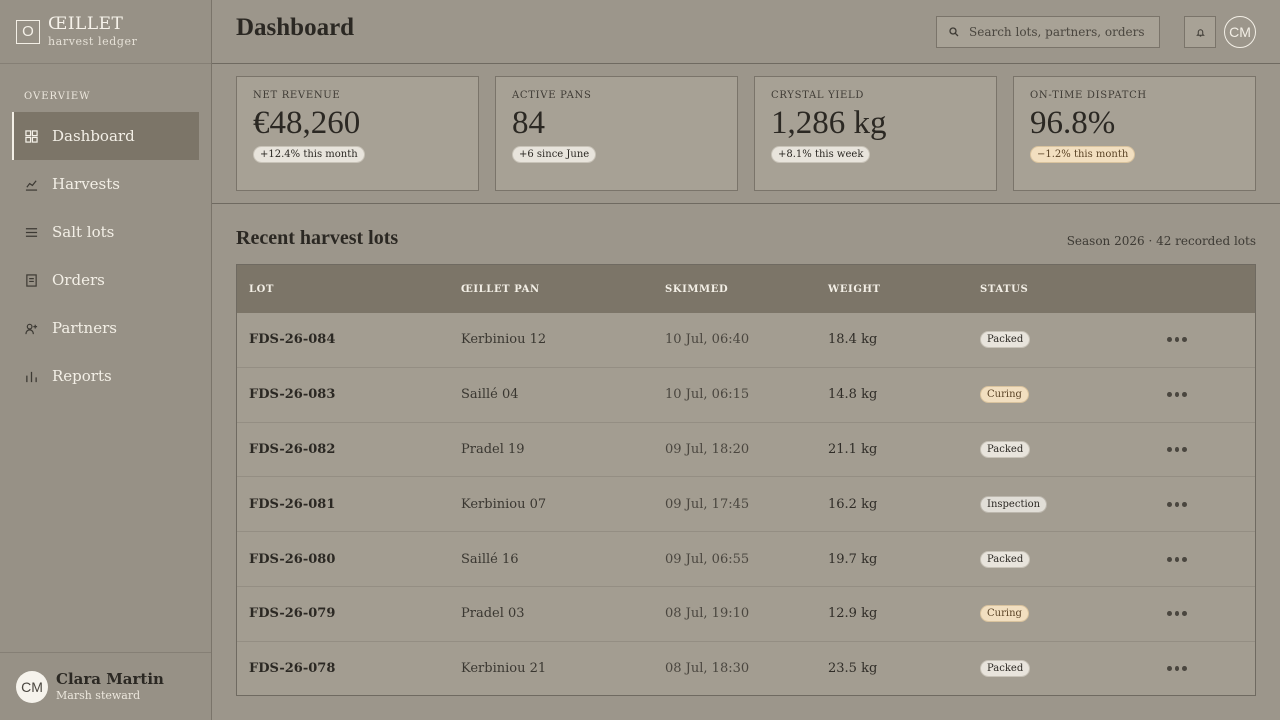 This screenshot has width=1280, height=720. Describe the element at coordinates (105, 280) in the screenshot. I see `sidebar-item-orders: Orders` at that location.